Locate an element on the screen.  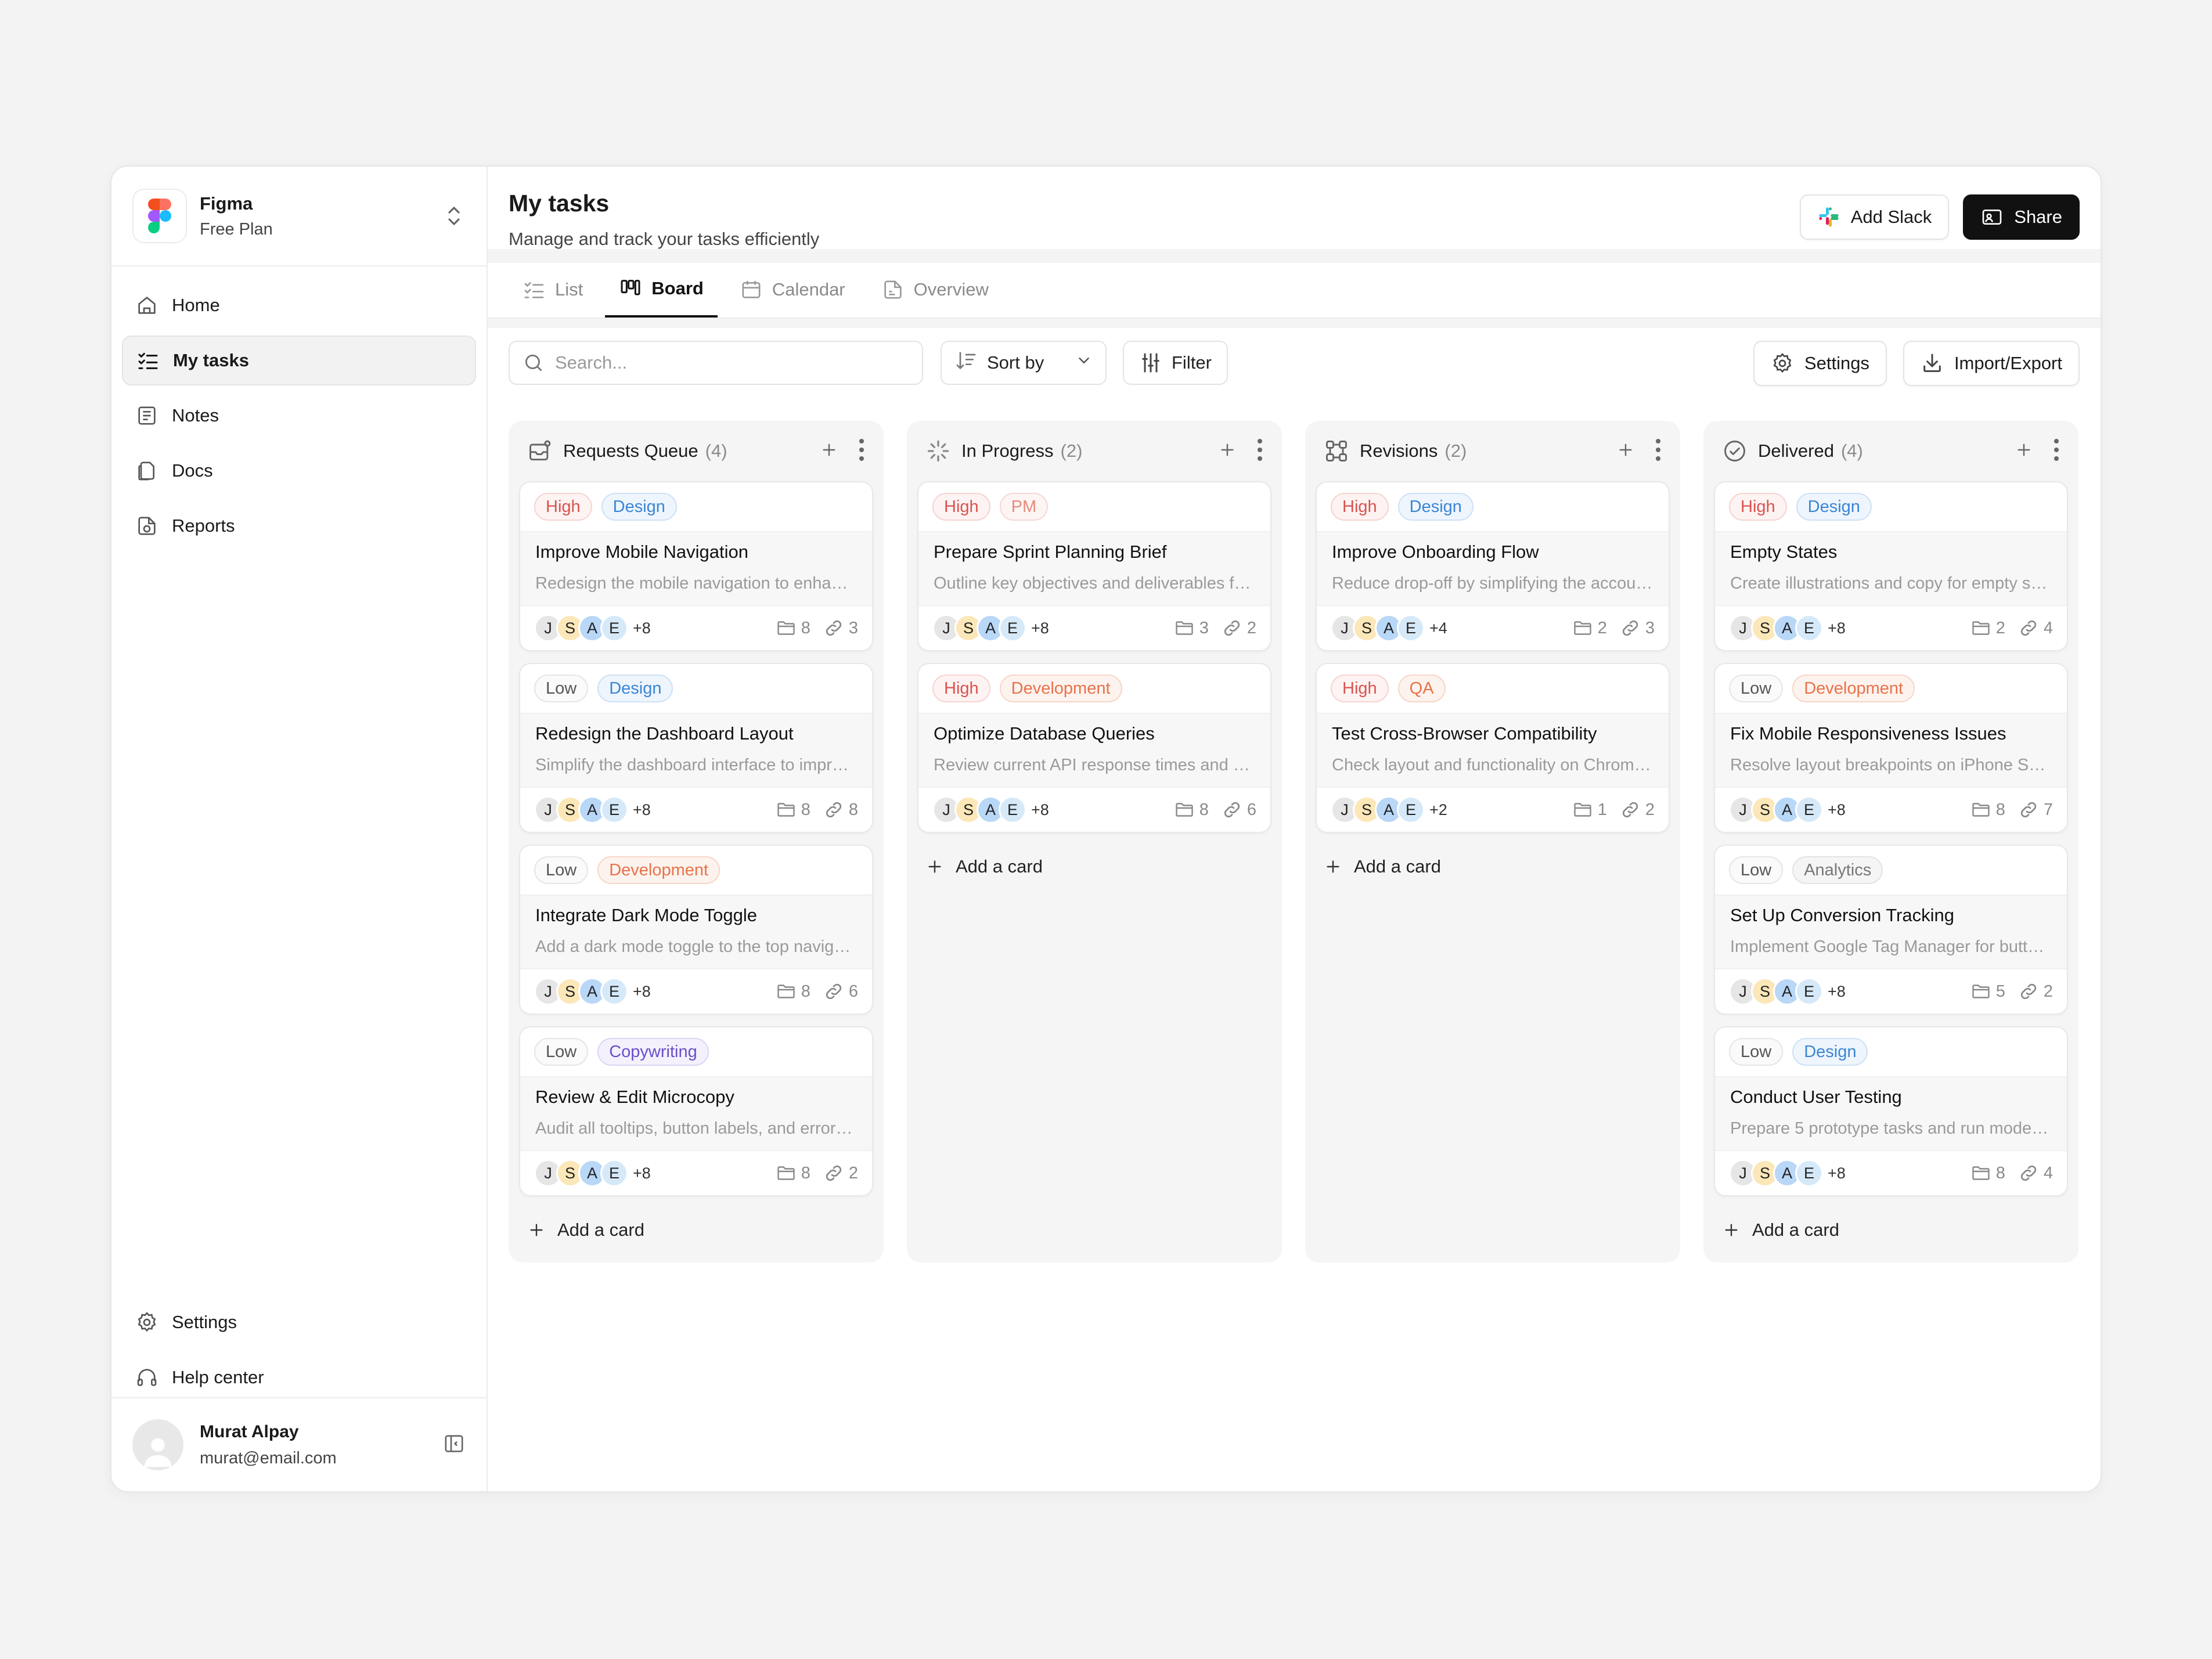
sidebar-item-help-center: Help center is located at coordinates (299, 1377).